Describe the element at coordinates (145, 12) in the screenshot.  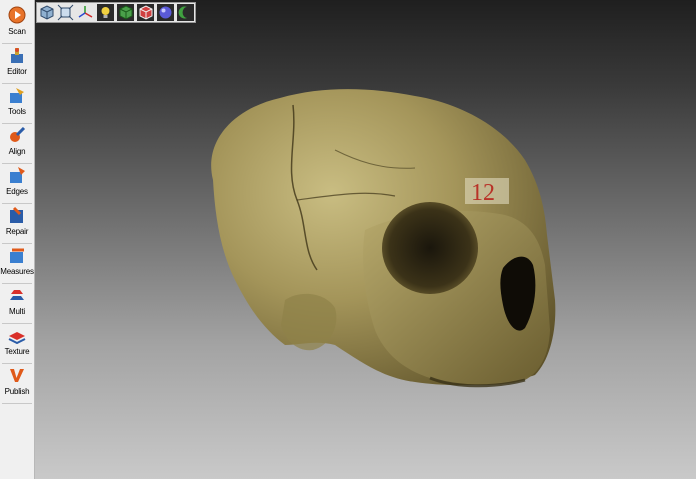
I see `shaded-cube-icon` at that location.